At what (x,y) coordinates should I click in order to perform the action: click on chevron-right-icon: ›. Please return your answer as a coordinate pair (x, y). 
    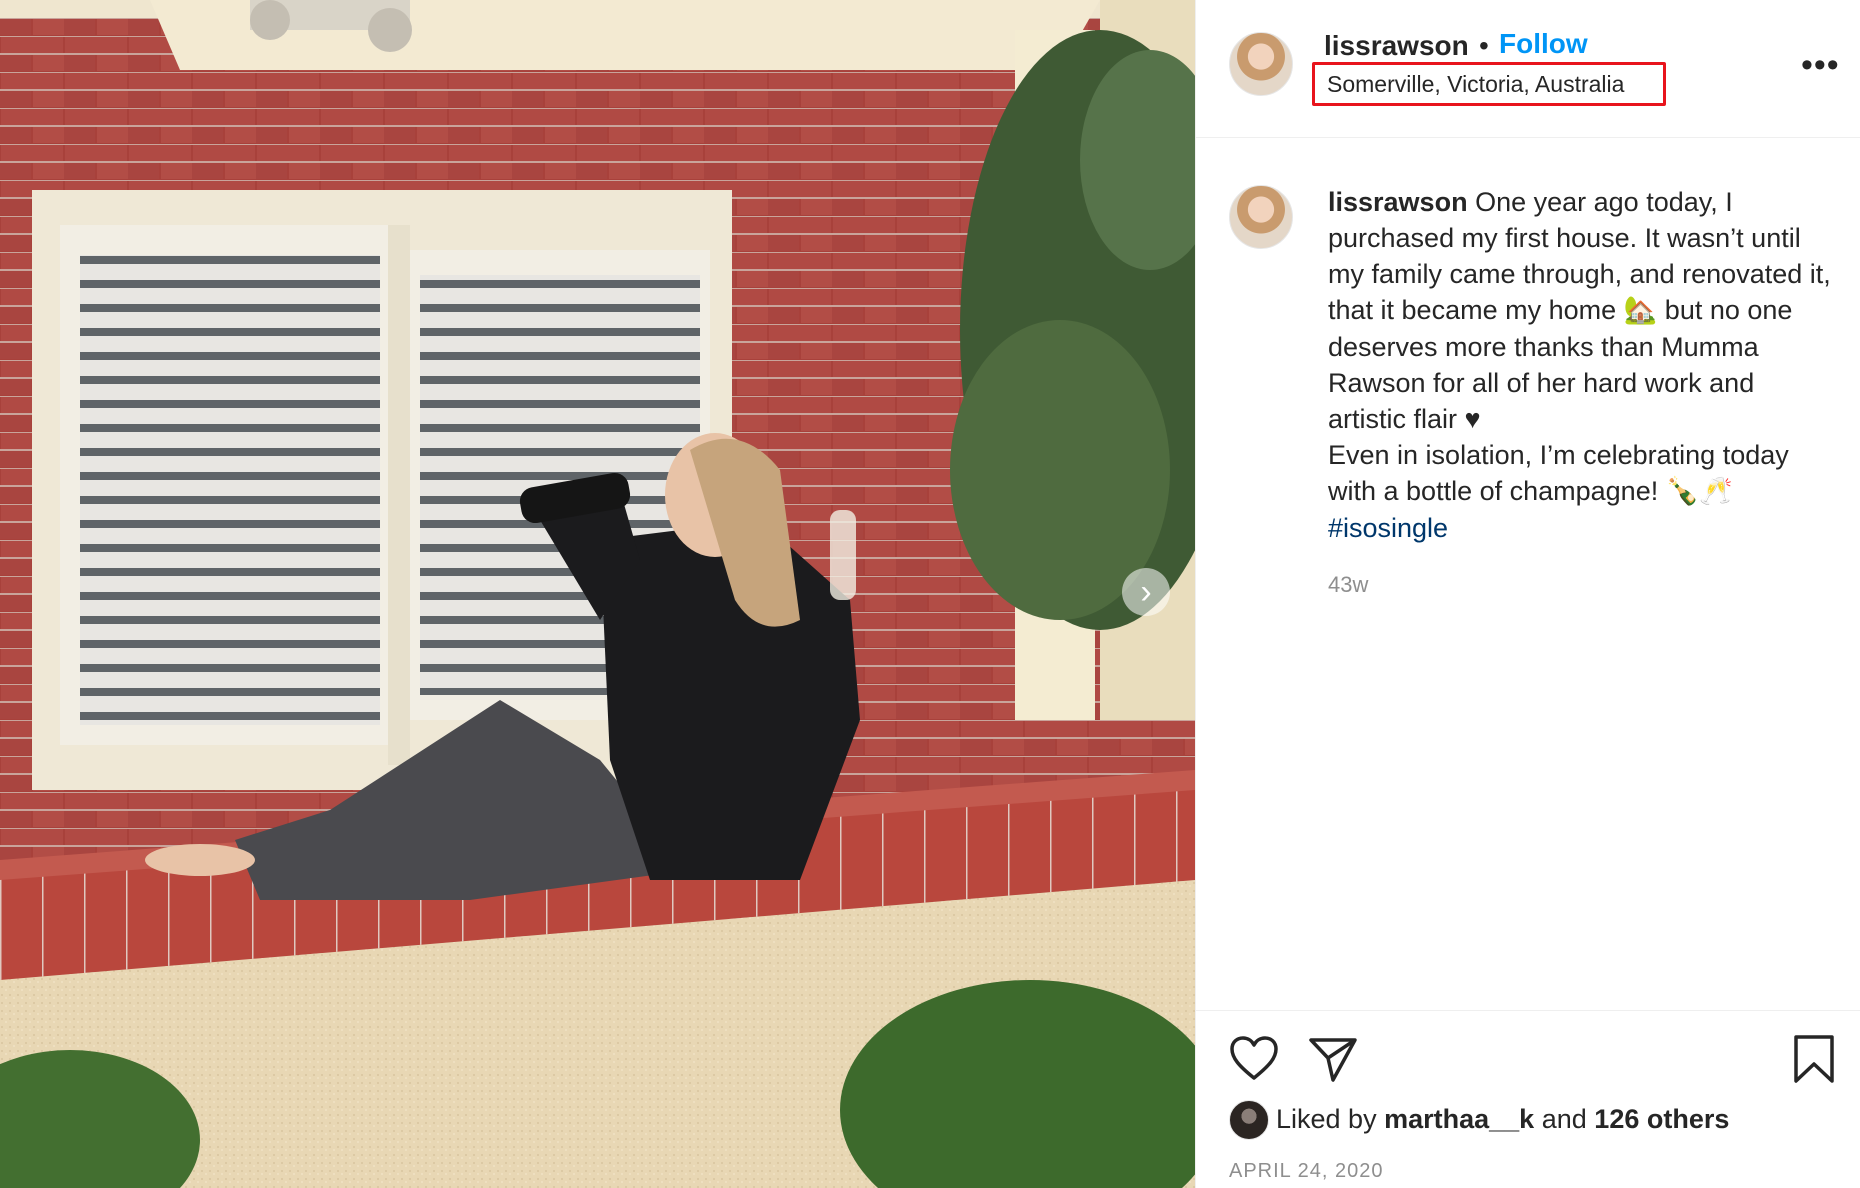
    Looking at the image, I should click on (1146, 591).